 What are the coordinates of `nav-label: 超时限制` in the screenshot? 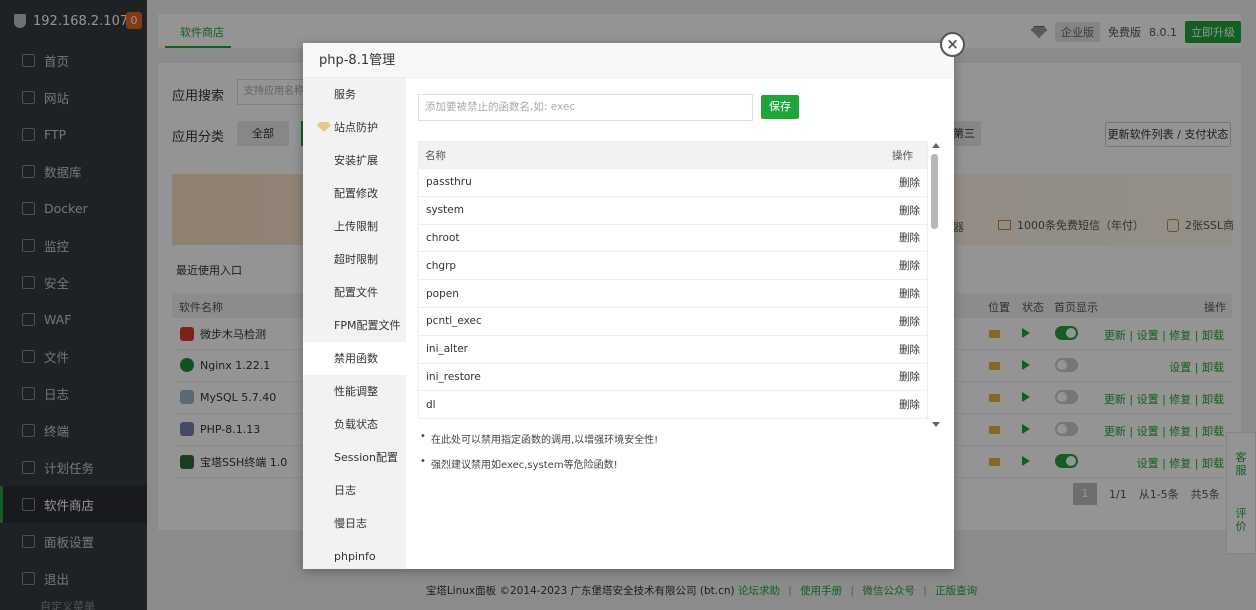 It's located at (356, 259).